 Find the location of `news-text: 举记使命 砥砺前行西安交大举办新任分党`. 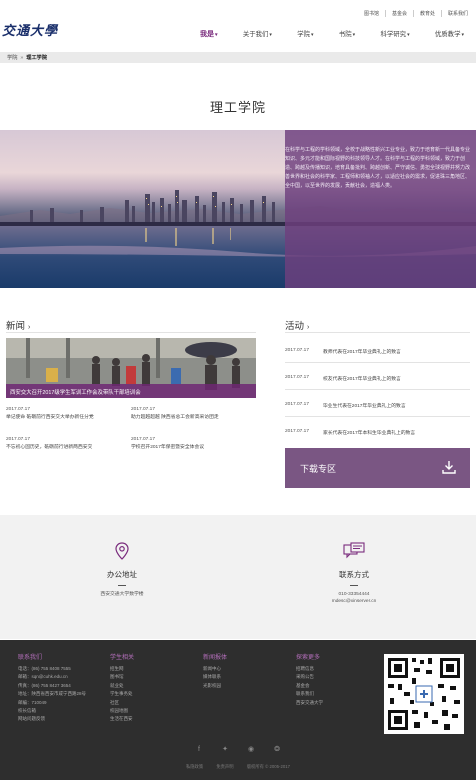

news-text: 举记使命 砥砺前行西安交大举办新任分党 is located at coordinates (66, 418).